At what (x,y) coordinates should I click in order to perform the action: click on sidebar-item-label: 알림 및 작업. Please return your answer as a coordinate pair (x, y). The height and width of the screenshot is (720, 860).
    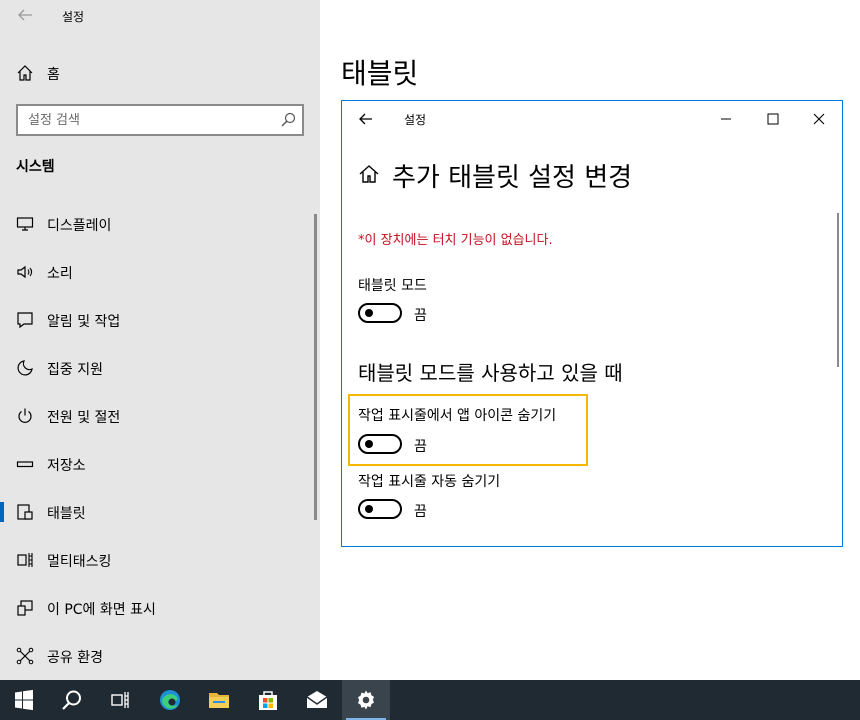
    Looking at the image, I should click on (84, 322).